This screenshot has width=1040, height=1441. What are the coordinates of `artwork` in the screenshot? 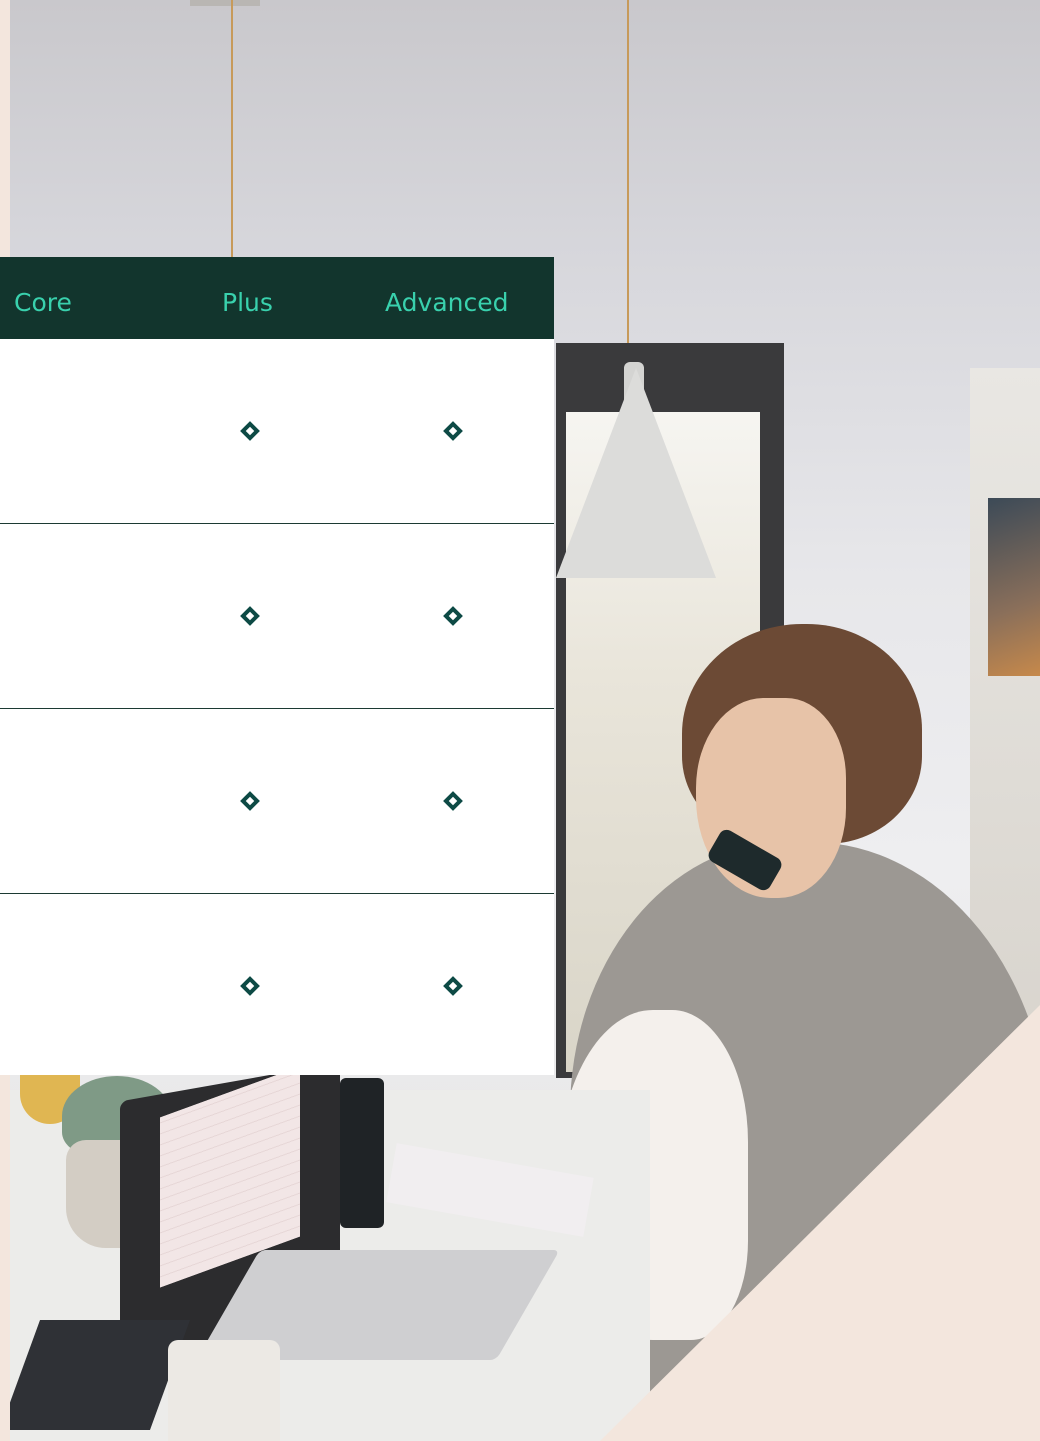 It's located at (1014, 587).